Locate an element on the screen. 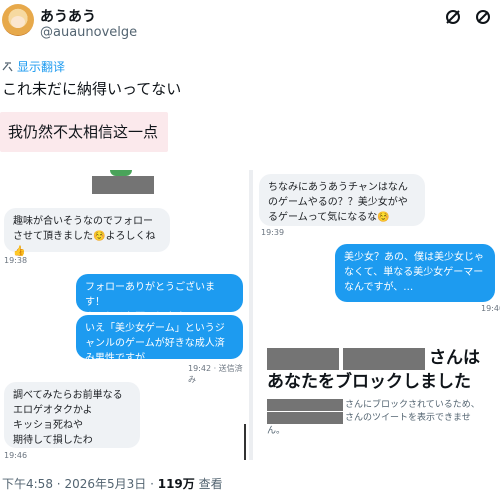 This screenshot has width=500, height=500. views-count: 119万 is located at coordinates (176, 484).